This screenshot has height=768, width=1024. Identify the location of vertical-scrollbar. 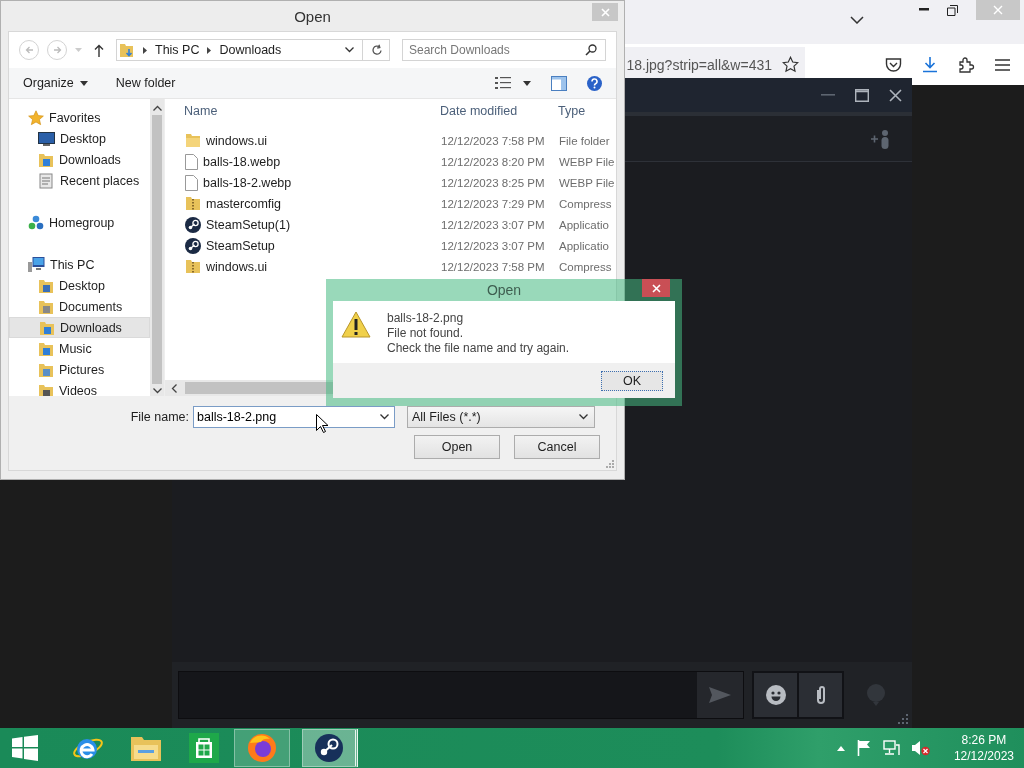
(157, 247).